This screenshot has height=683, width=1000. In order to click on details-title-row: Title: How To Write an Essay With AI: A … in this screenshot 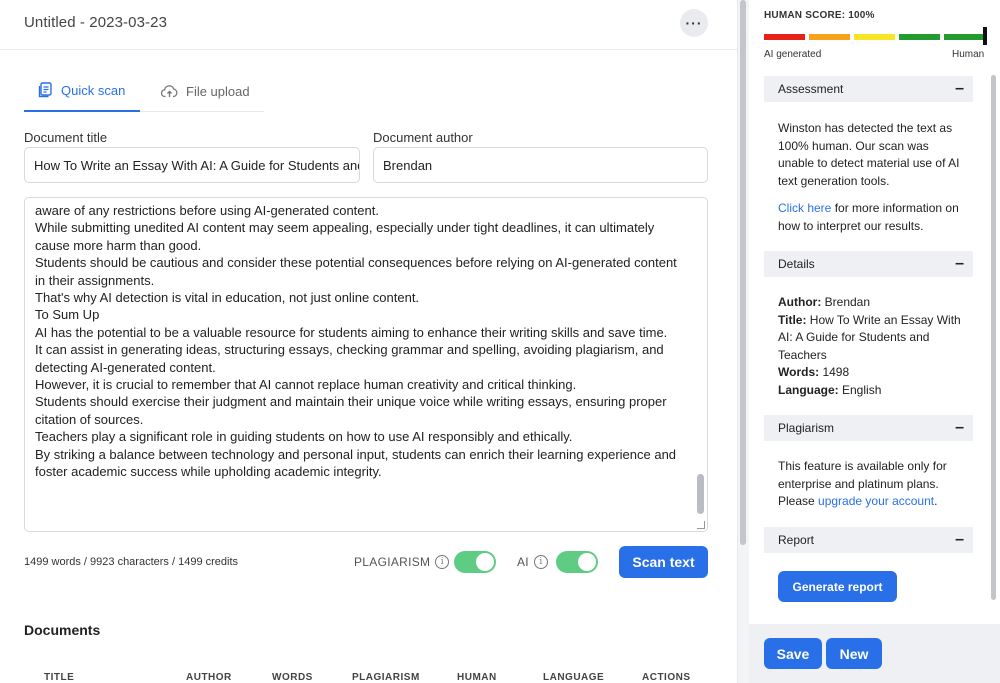, I will do `click(870, 338)`.